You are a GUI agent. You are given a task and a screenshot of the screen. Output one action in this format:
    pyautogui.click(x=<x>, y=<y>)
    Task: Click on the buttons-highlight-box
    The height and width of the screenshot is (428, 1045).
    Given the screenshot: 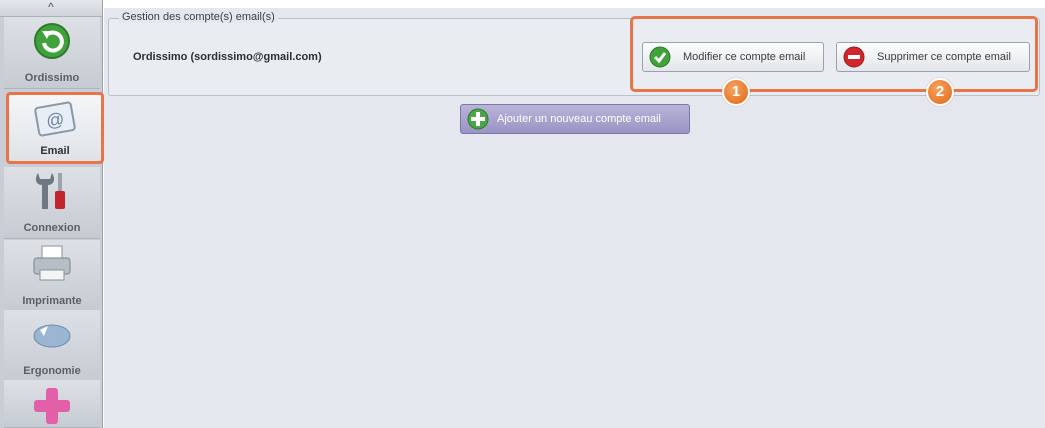 What is the action you would take?
    pyautogui.click(x=834, y=54)
    